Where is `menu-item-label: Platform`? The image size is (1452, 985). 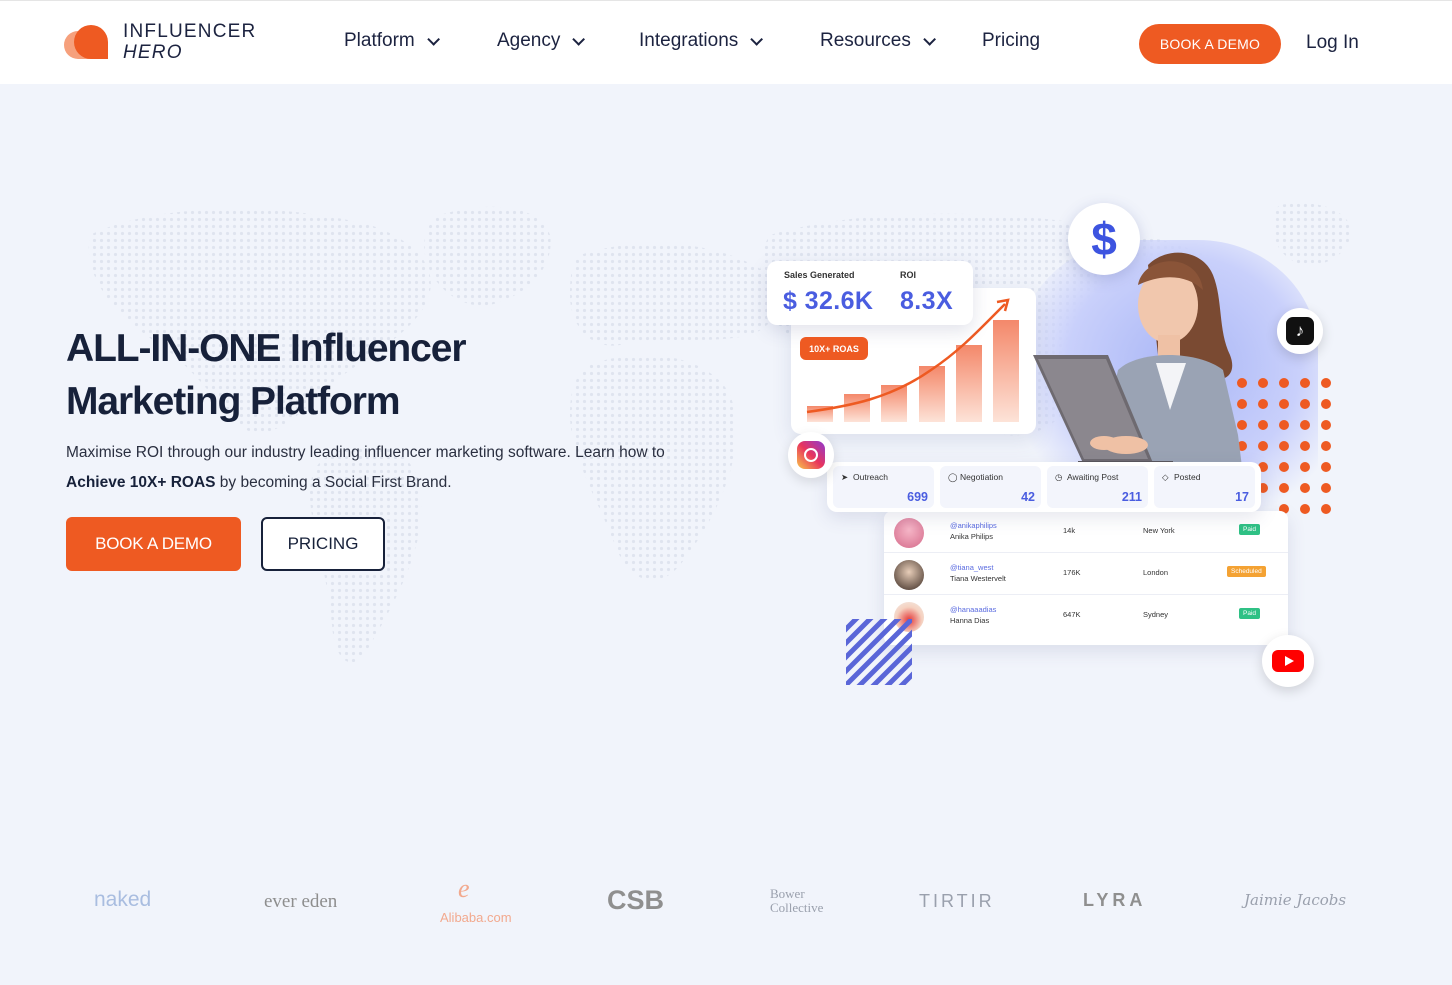 menu-item-label: Platform is located at coordinates (379, 40).